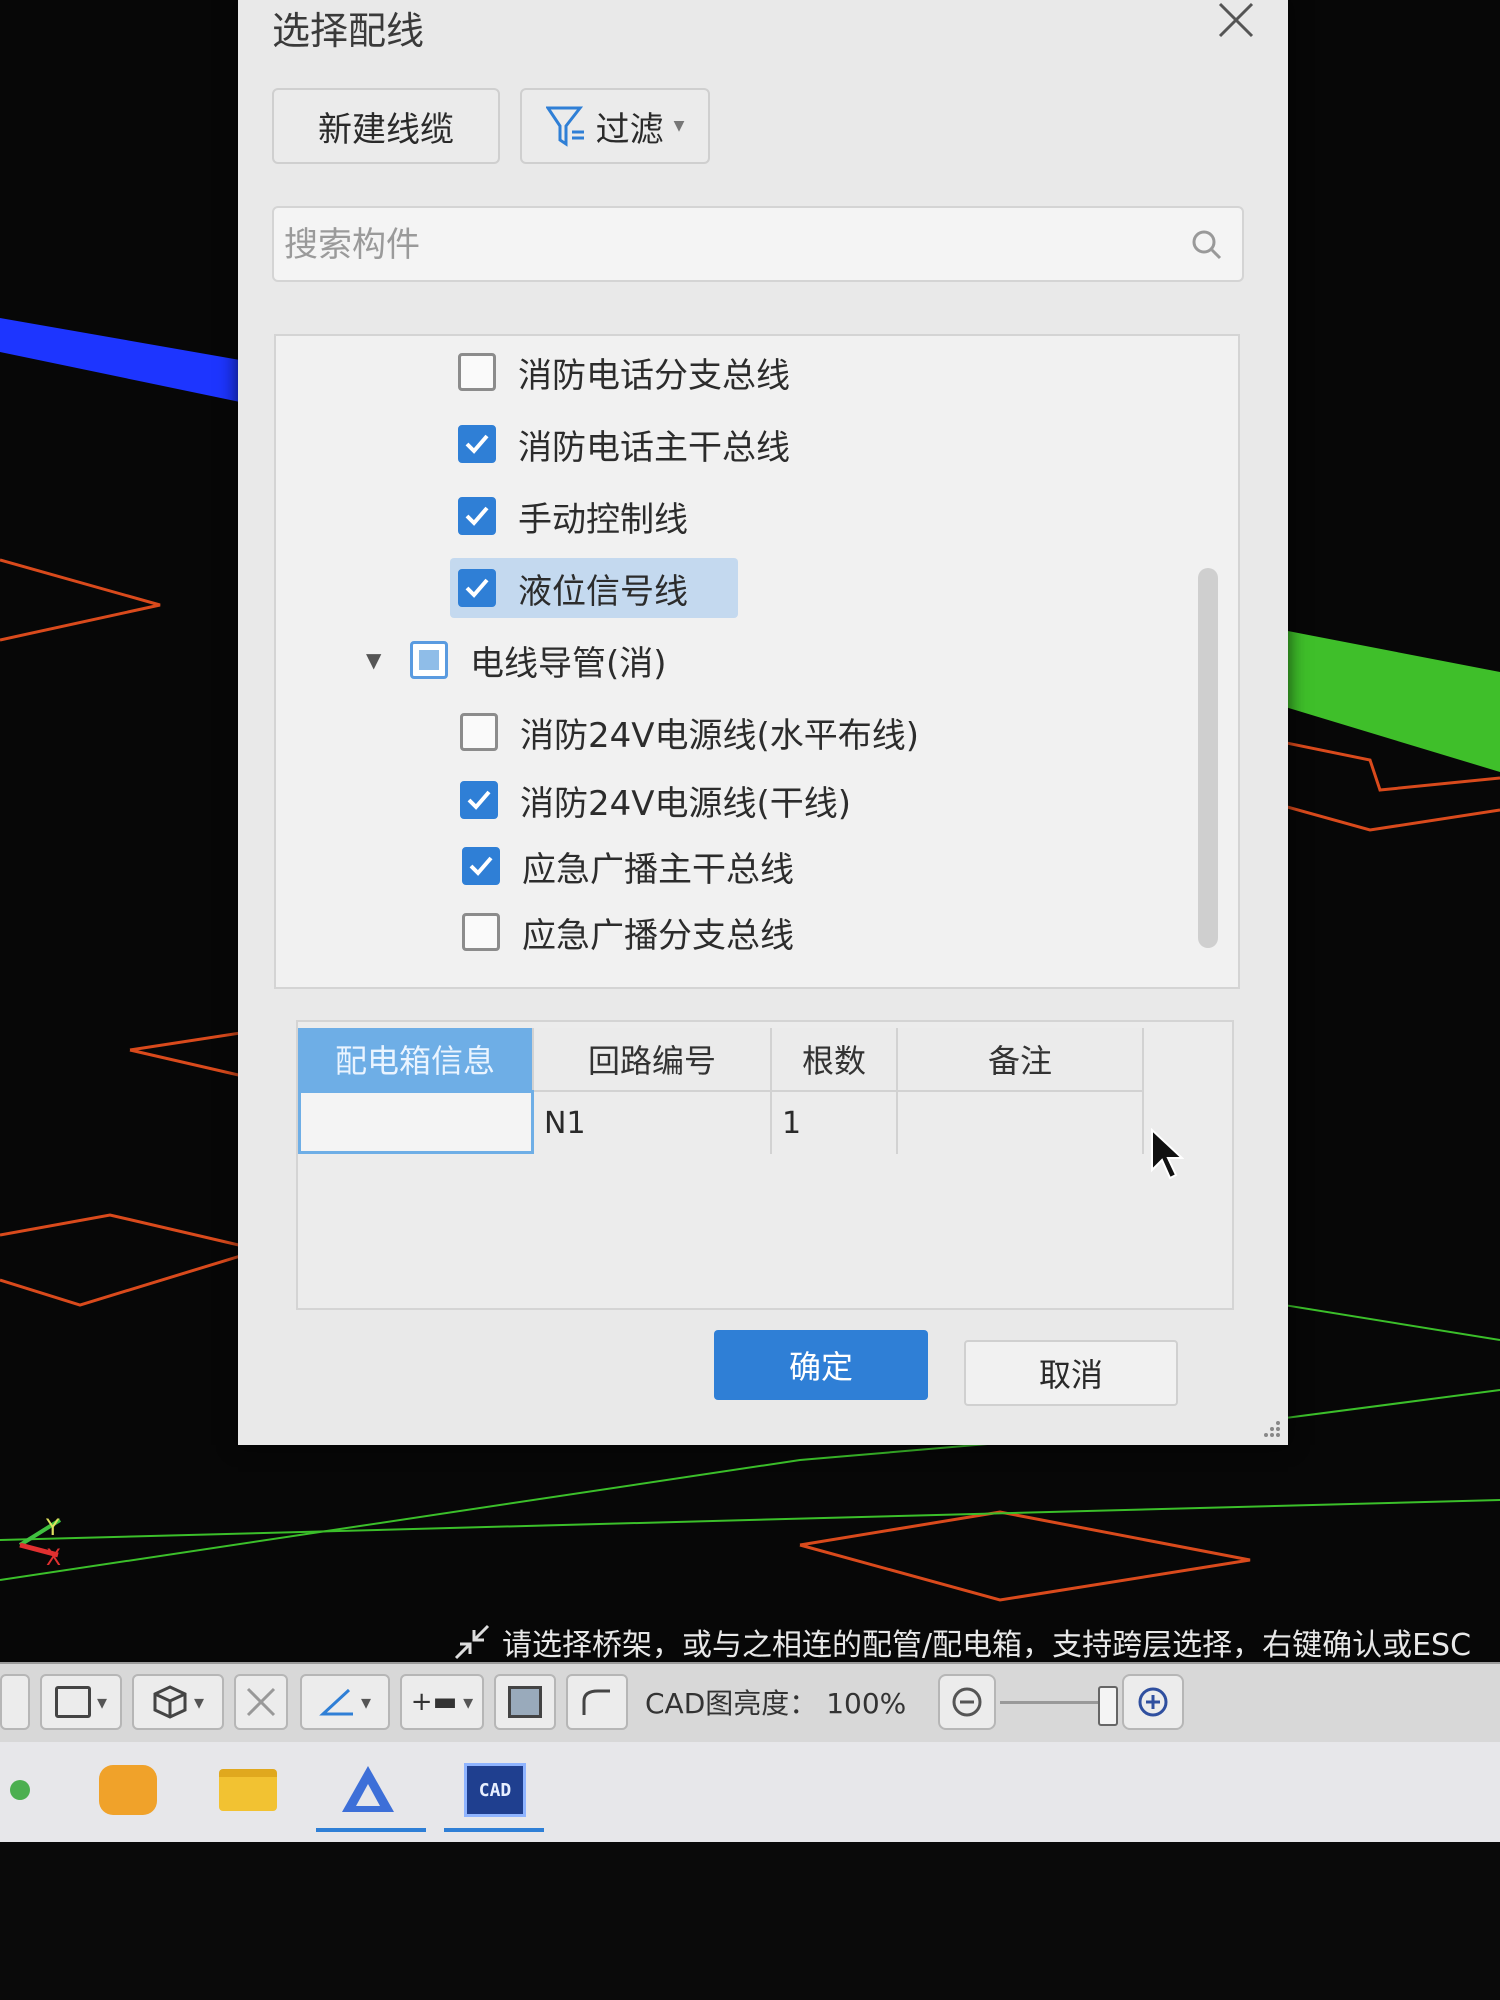 The image size is (1500, 2000). I want to click on circuit-table: 配电箱信息 回路编号 根数 备注 N1 1, so click(765, 1165).